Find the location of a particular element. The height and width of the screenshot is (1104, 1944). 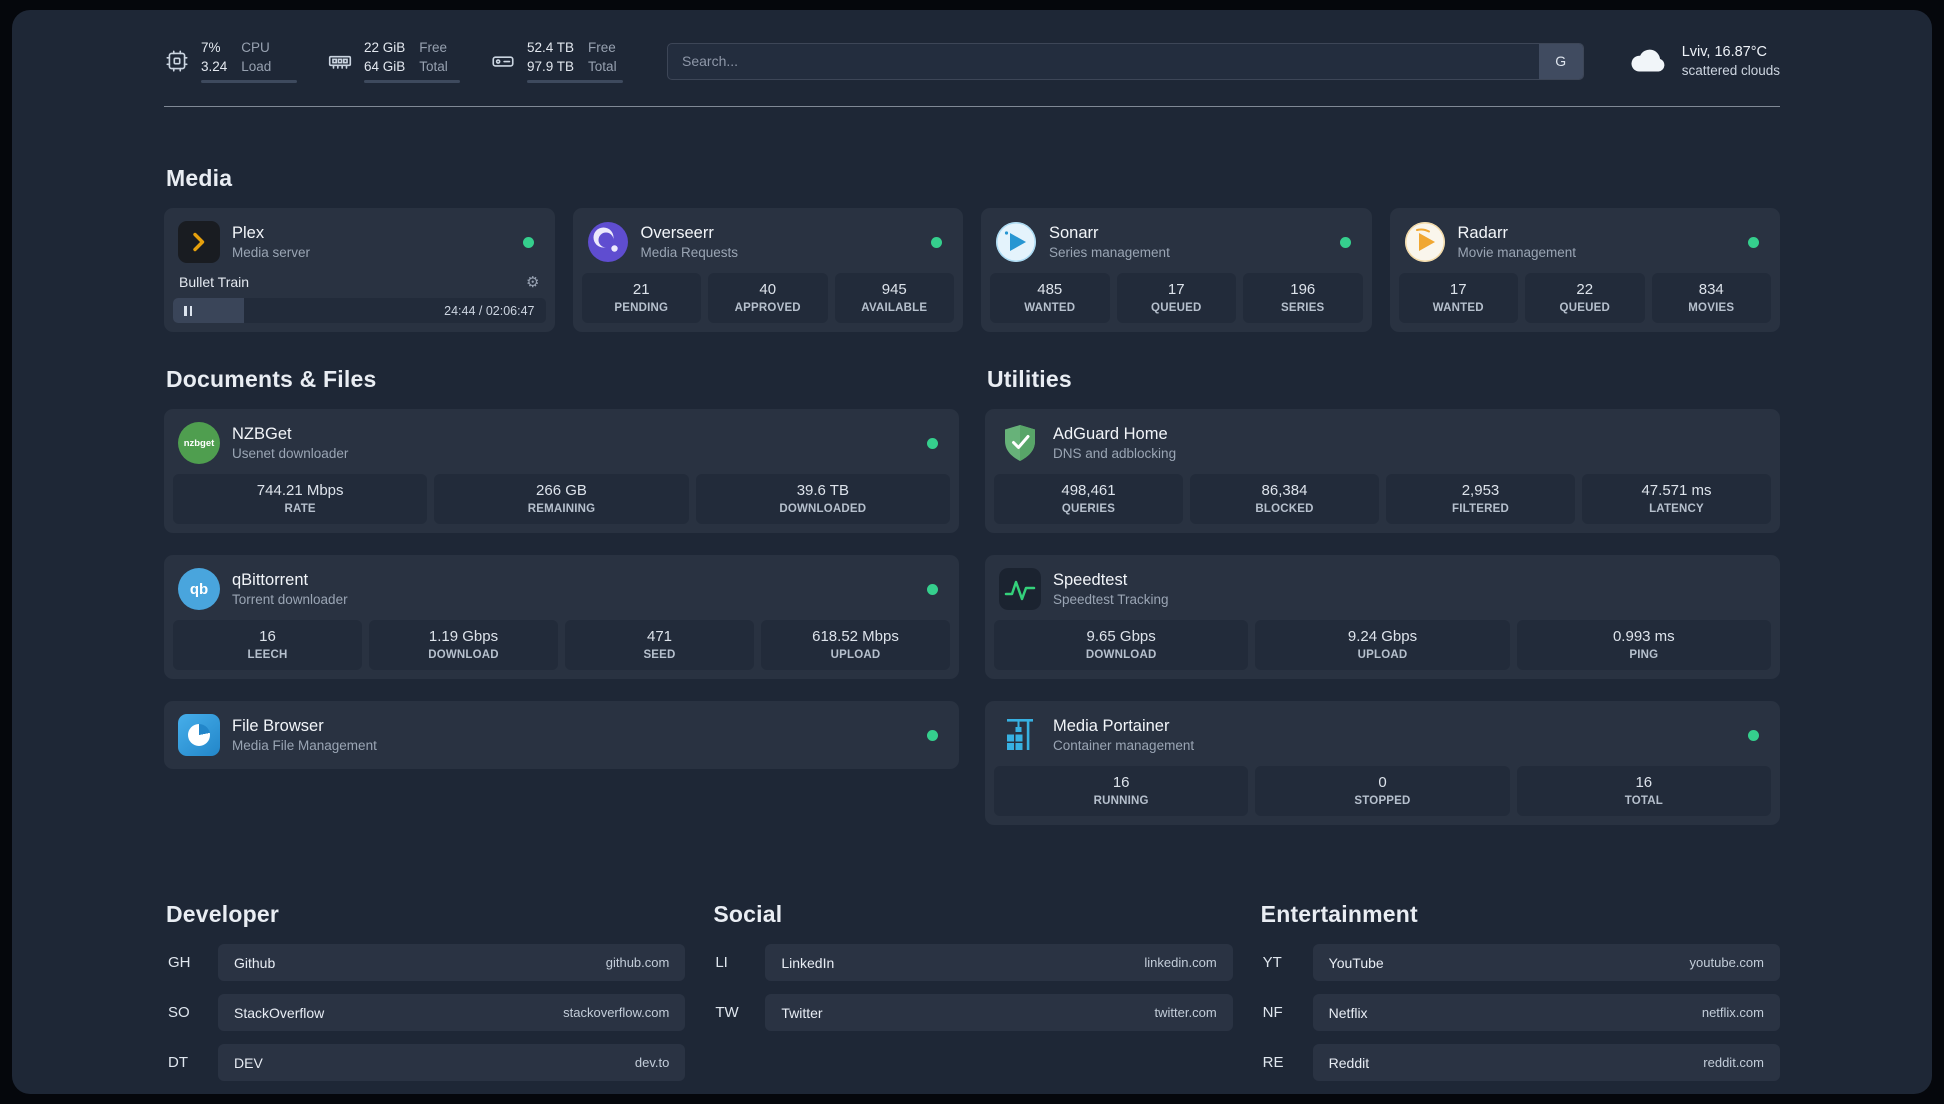

plex-icon is located at coordinates (199, 242).